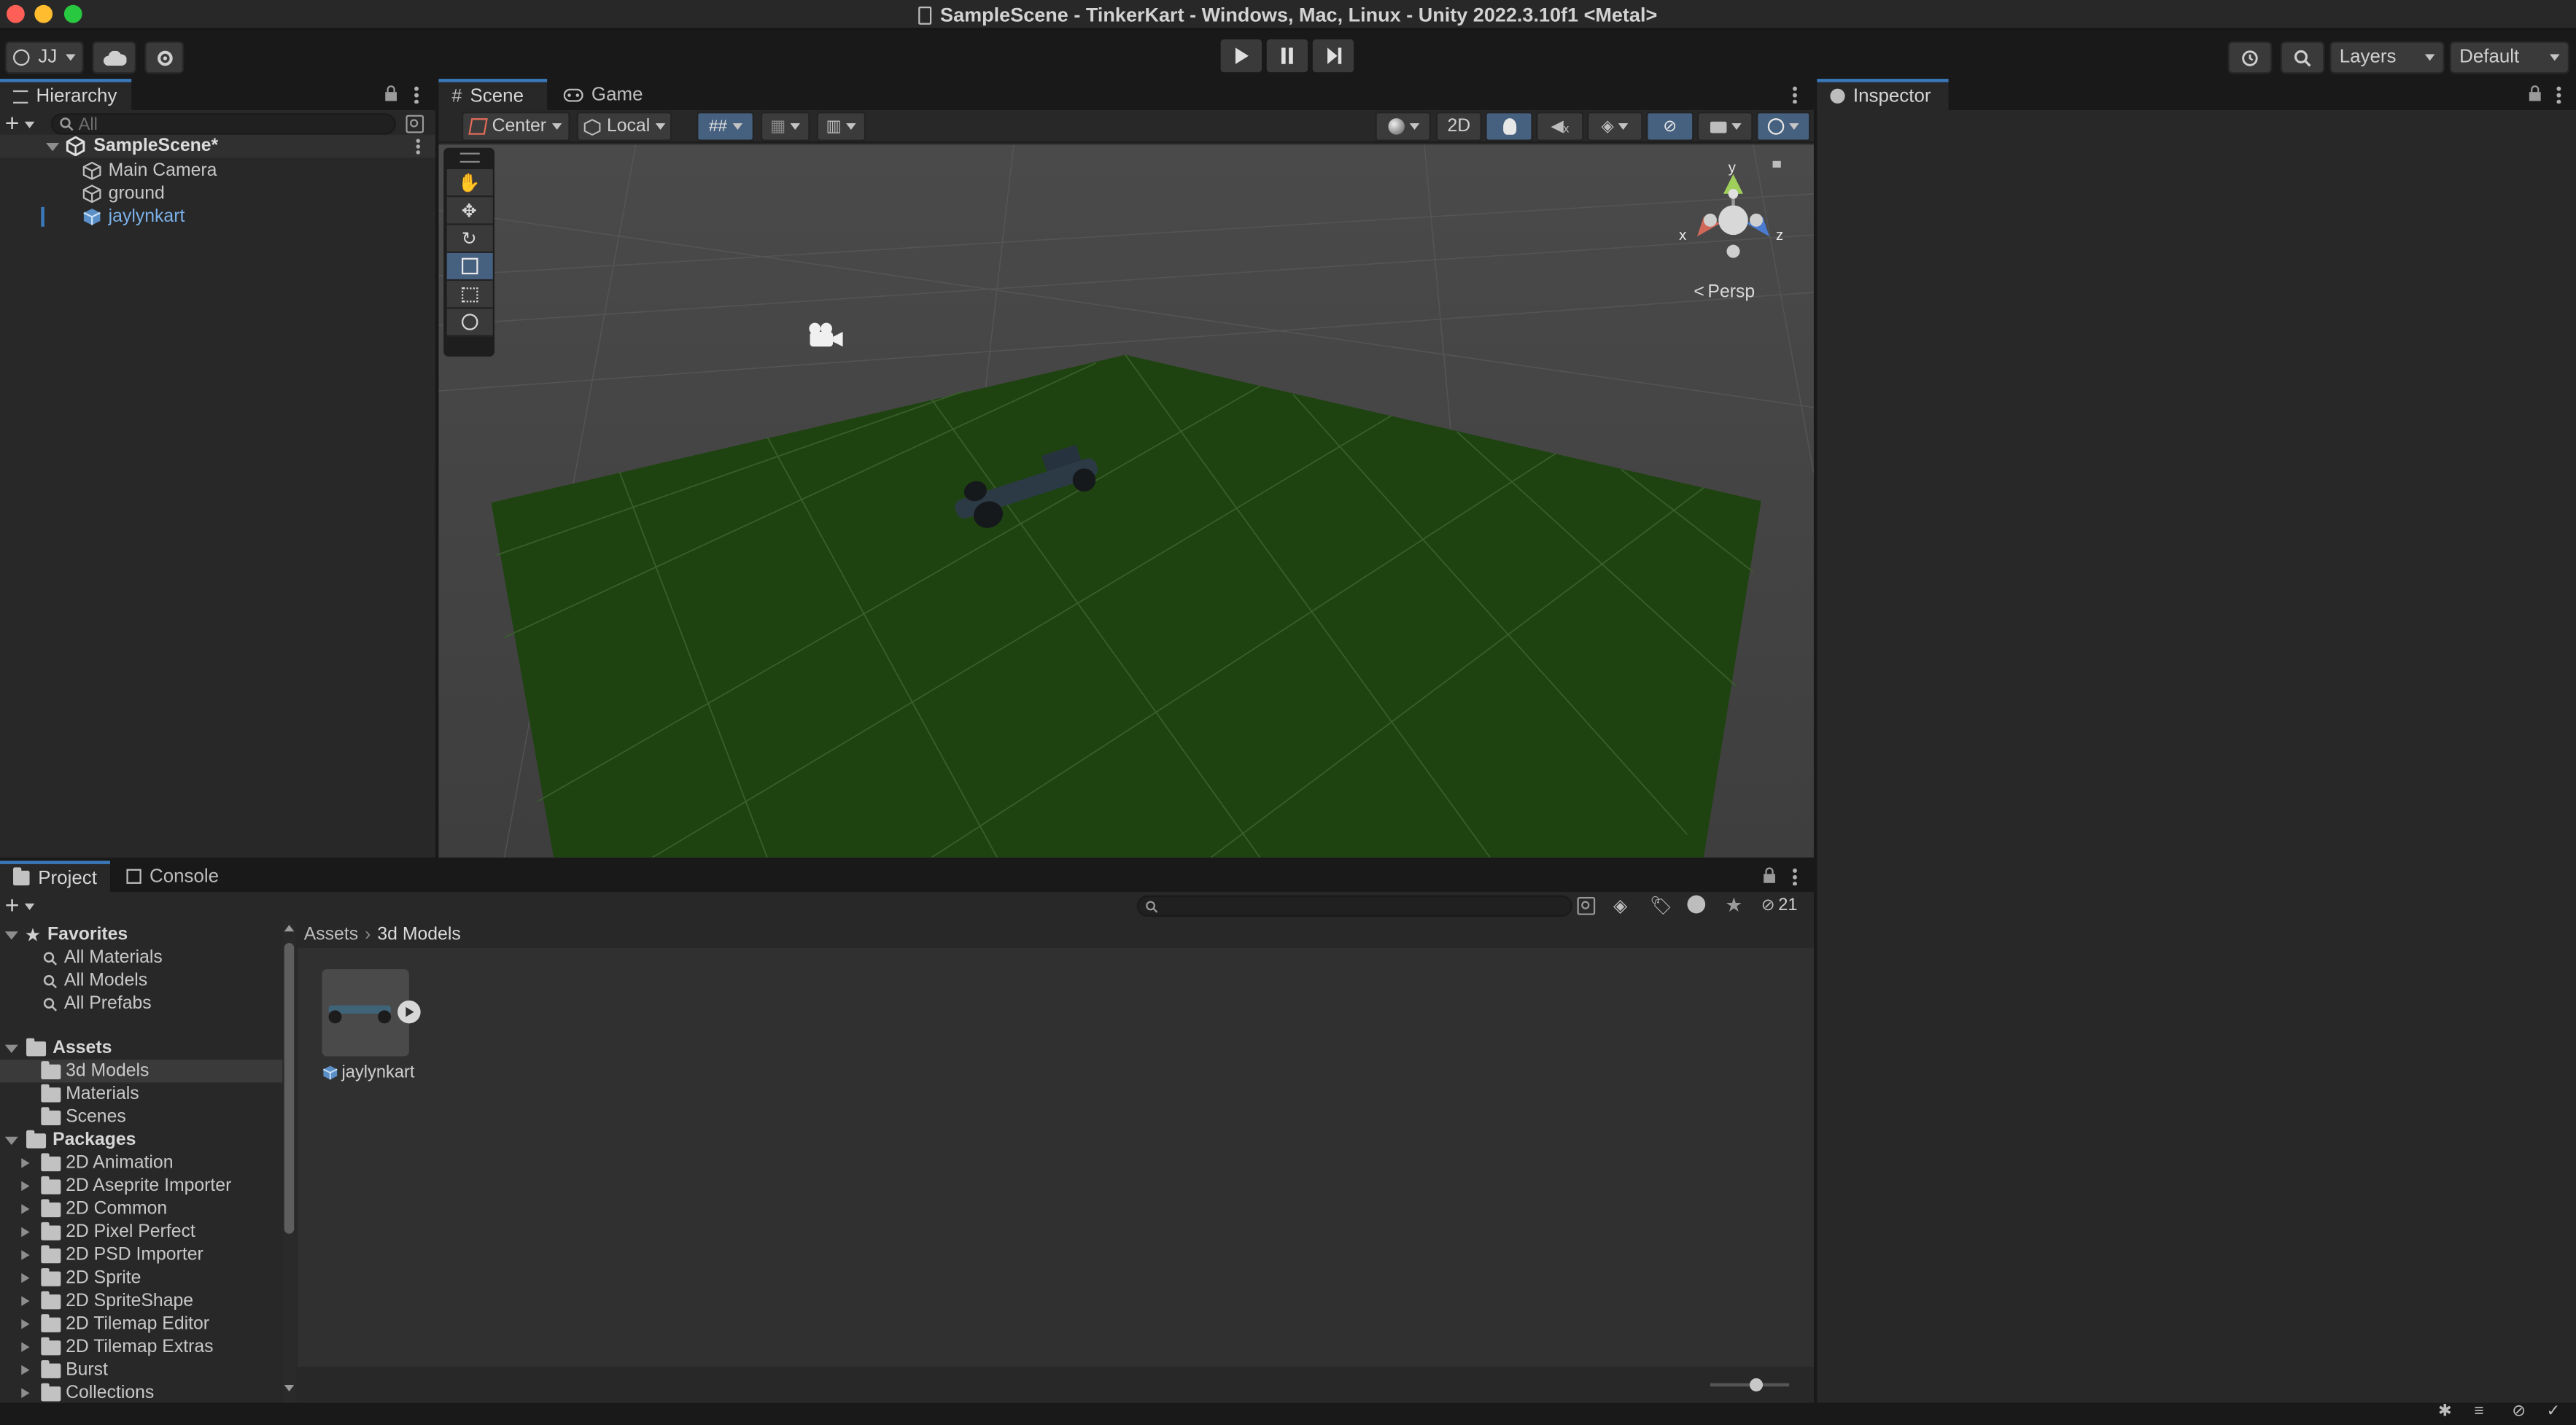 This screenshot has width=2576, height=1425. Describe the element at coordinates (1784, 126) in the screenshot. I see `gizmos-dropdown` at that location.